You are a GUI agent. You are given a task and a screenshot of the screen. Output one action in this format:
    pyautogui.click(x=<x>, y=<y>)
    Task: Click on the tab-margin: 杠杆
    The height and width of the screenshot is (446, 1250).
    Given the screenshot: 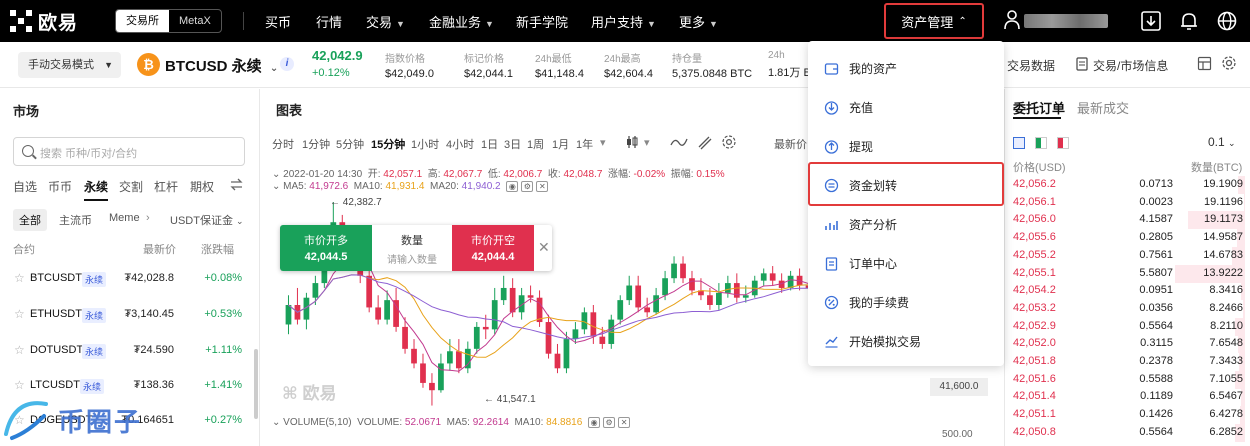 What is the action you would take?
    pyautogui.click(x=166, y=186)
    